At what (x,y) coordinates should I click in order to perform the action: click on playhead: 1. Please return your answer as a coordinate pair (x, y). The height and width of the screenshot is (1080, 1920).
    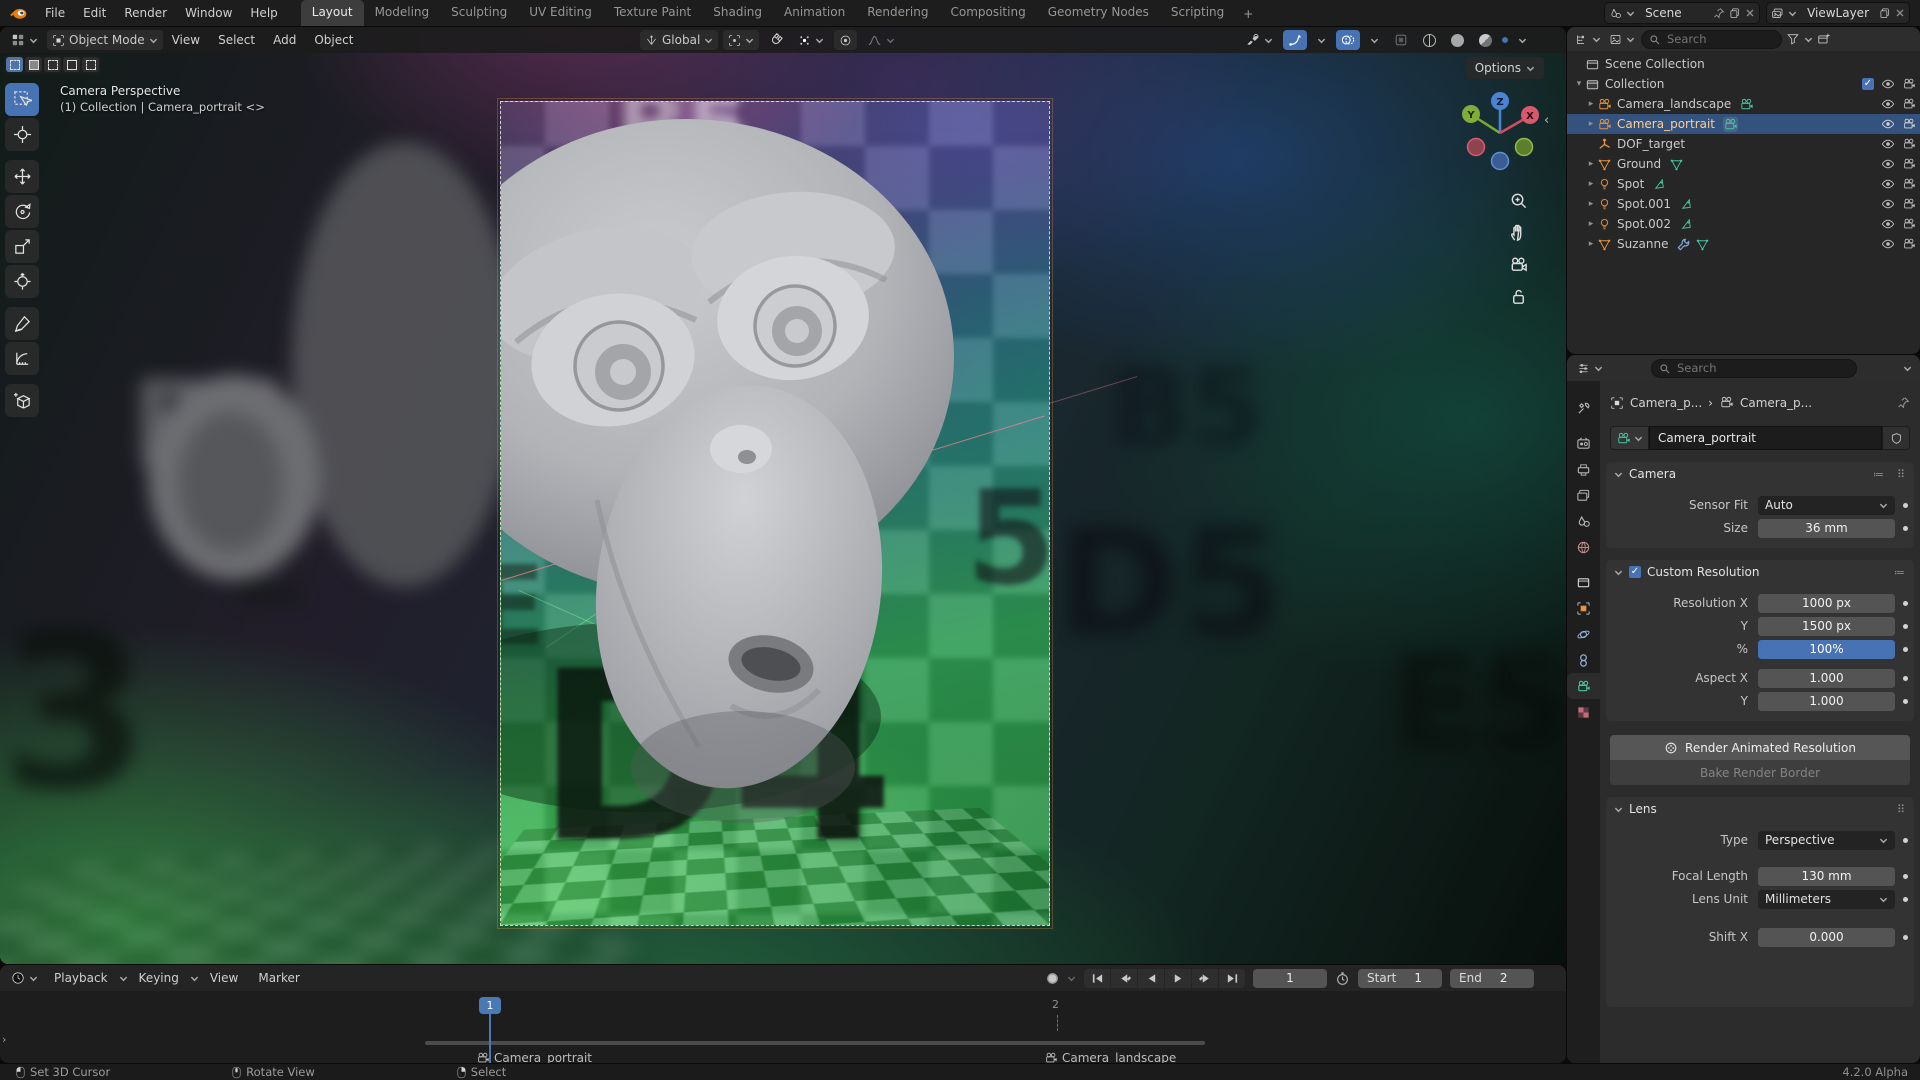
    Looking at the image, I should click on (490, 1005).